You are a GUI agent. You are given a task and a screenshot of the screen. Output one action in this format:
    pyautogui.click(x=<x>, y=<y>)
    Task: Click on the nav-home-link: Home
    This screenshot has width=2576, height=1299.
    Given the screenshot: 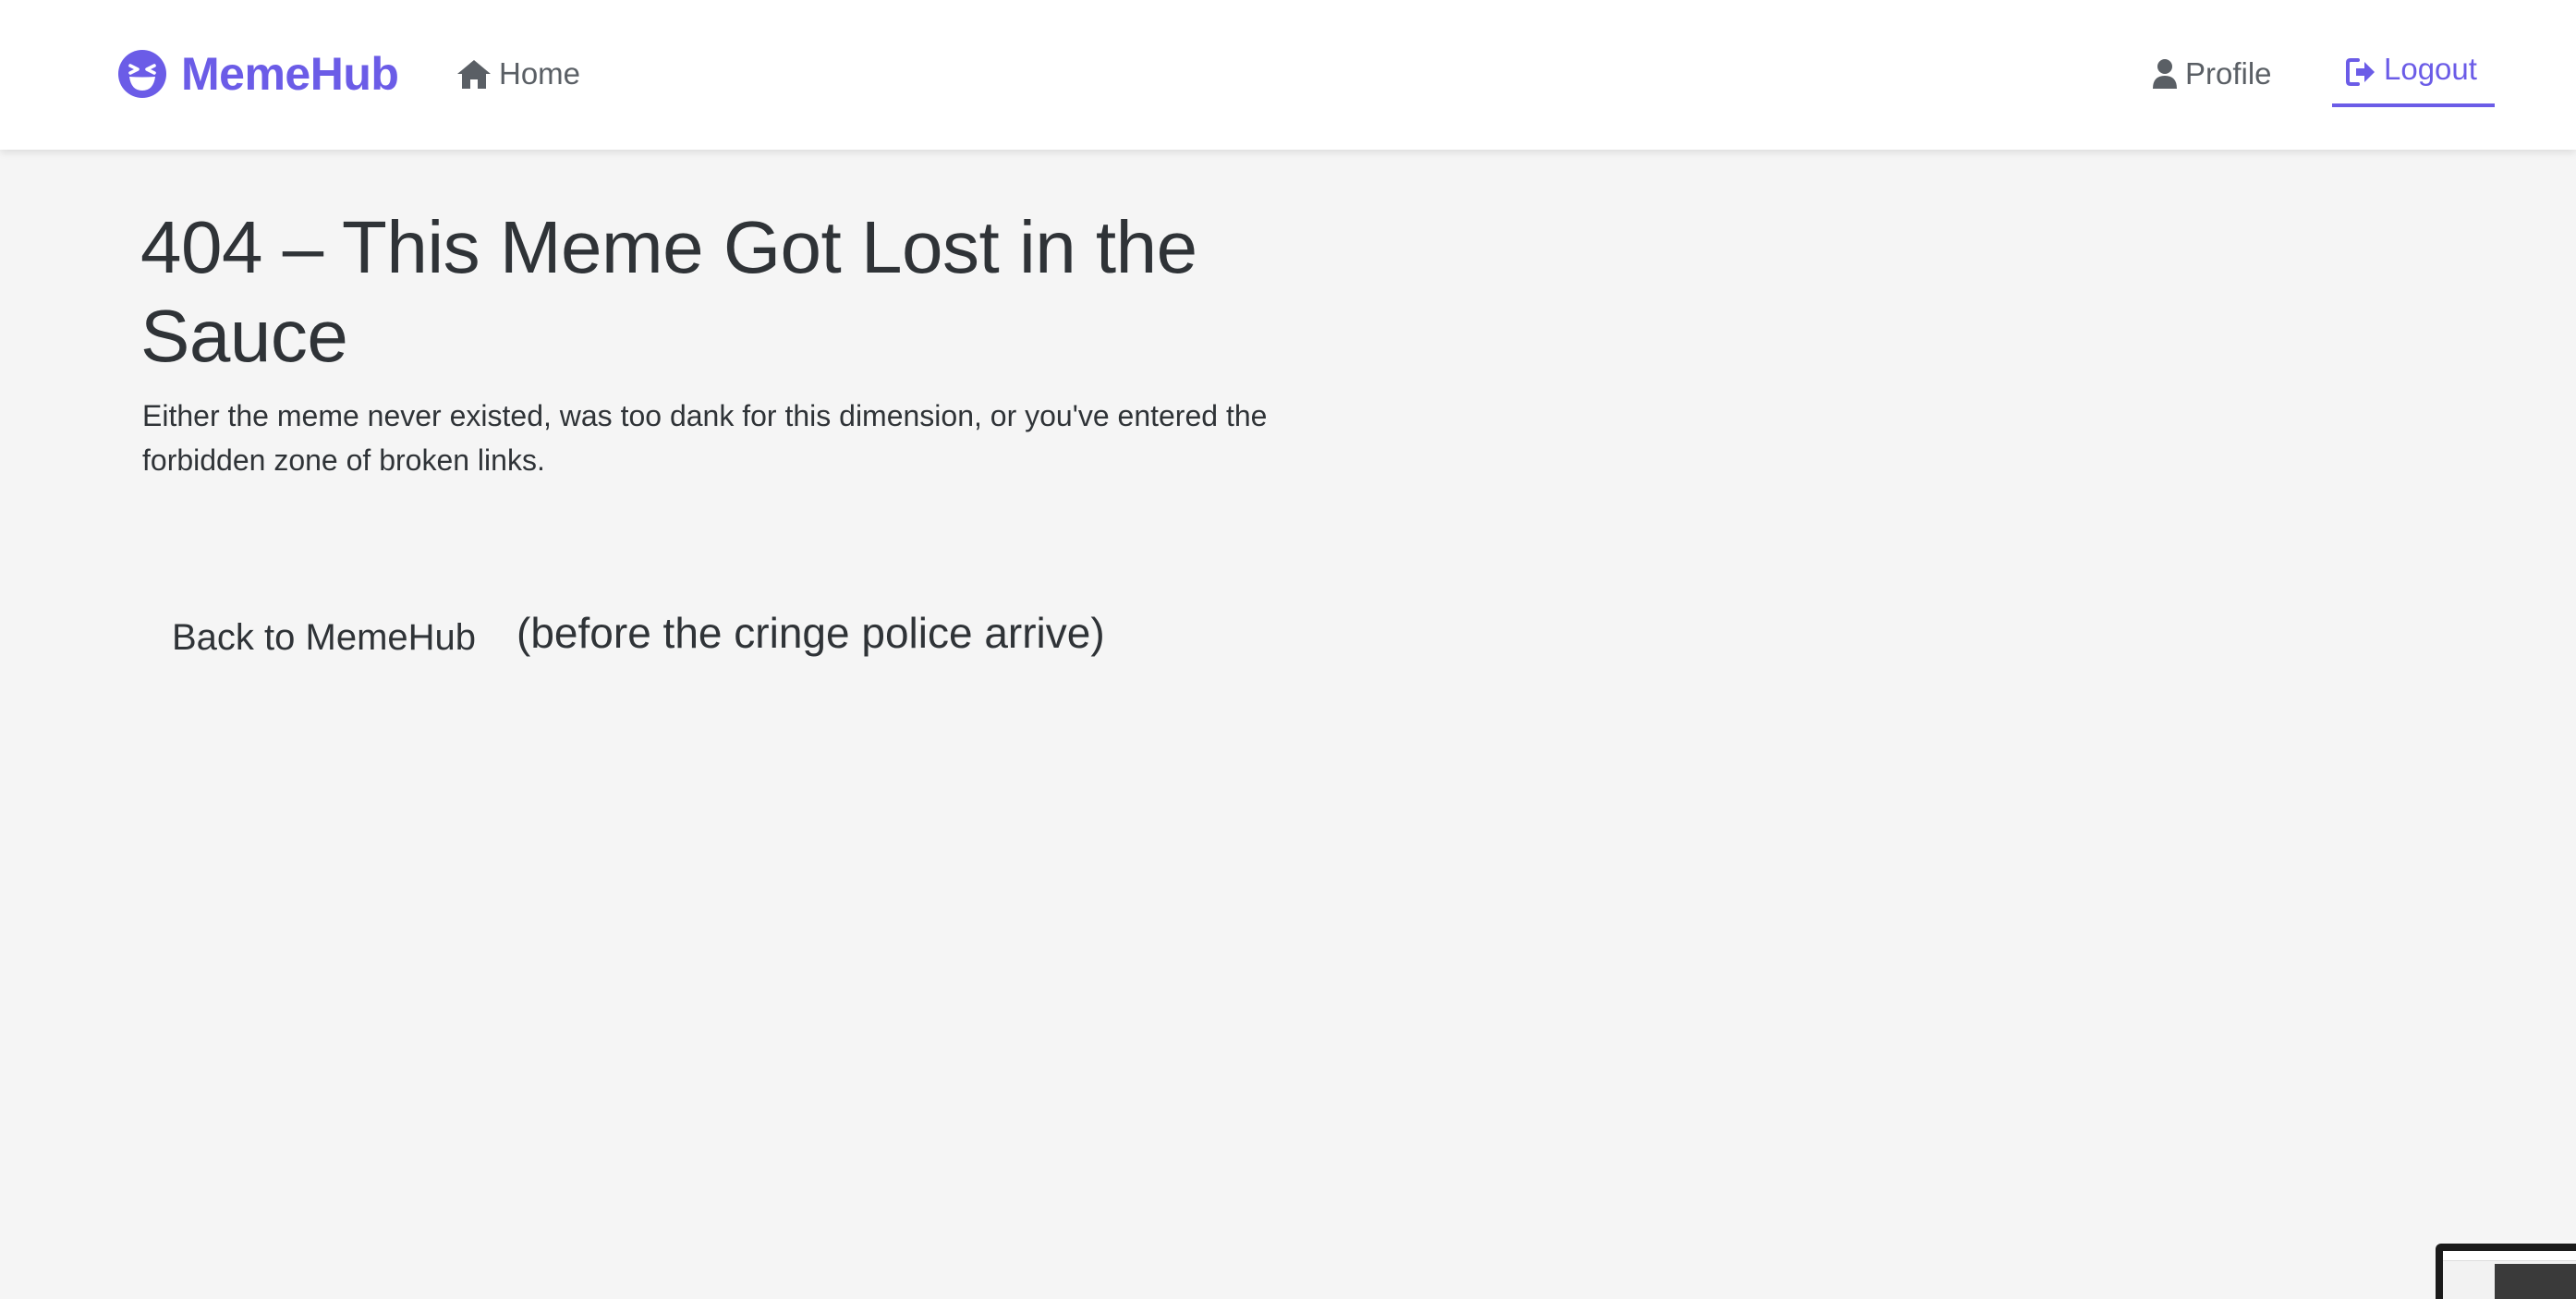 What is the action you would take?
    pyautogui.click(x=518, y=74)
    